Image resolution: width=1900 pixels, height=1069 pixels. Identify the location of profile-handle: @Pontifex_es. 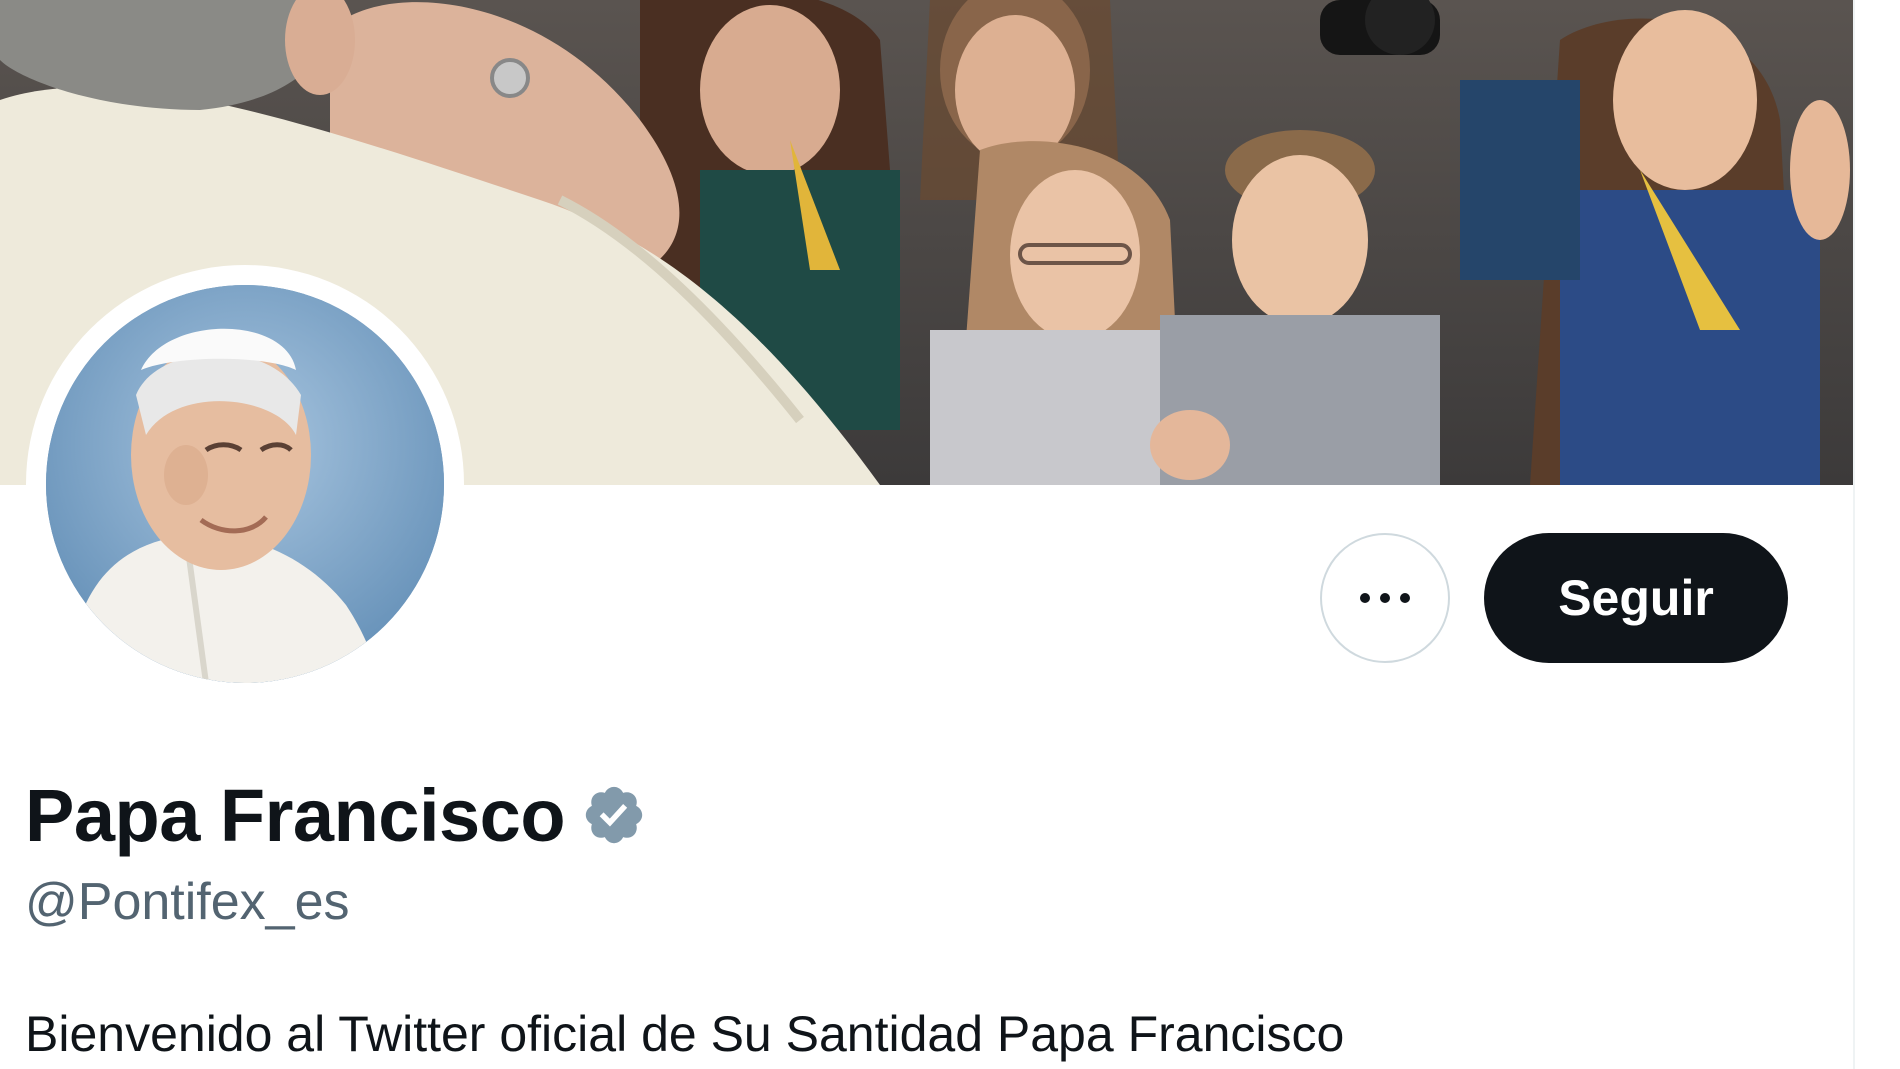
(187, 902).